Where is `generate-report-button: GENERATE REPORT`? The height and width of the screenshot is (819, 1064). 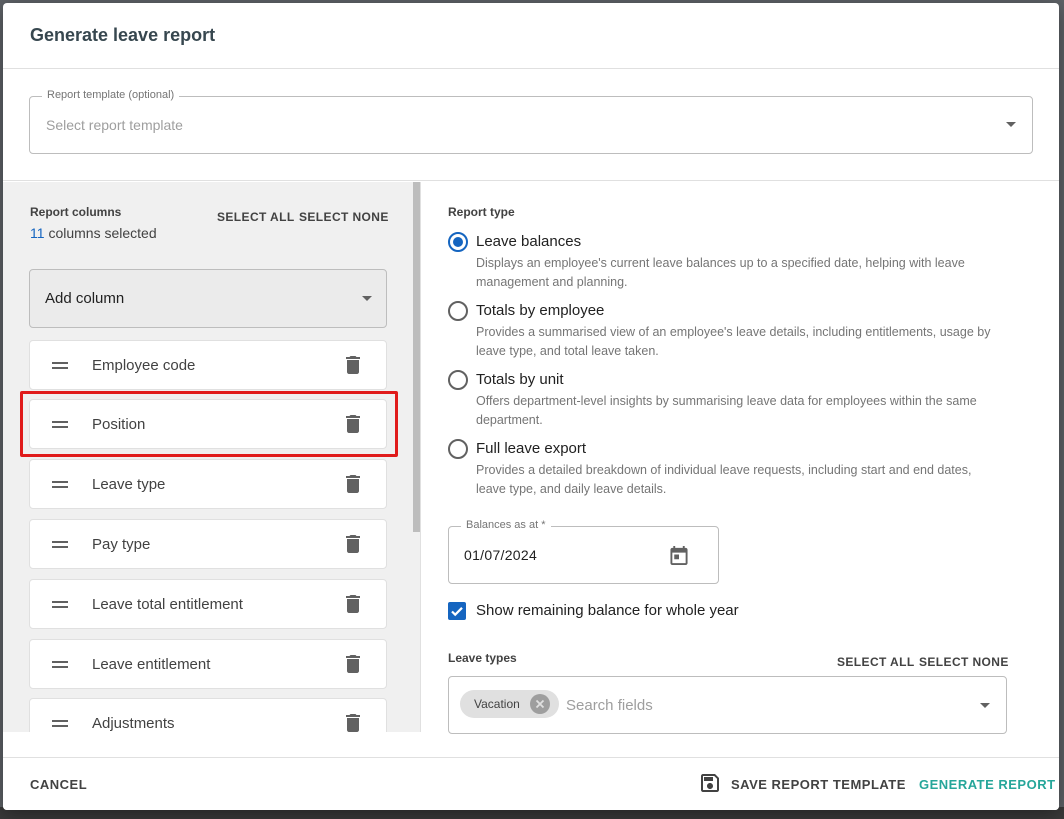
generate-report-button: GENERATE REPORT is located at coordinates (987, 784).